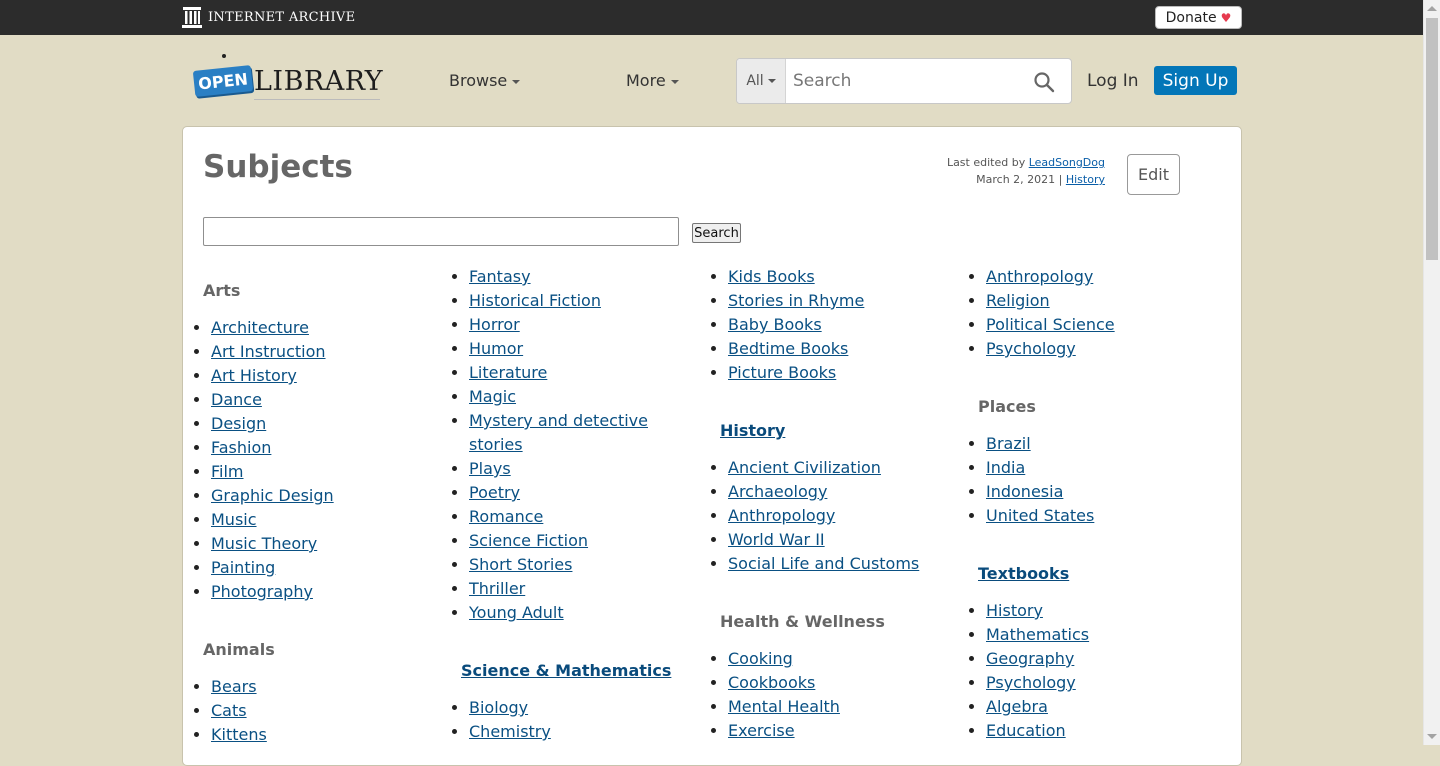 The image size is (1440, 766). I want to click on subject-link: Exercise, so click(761, 730).